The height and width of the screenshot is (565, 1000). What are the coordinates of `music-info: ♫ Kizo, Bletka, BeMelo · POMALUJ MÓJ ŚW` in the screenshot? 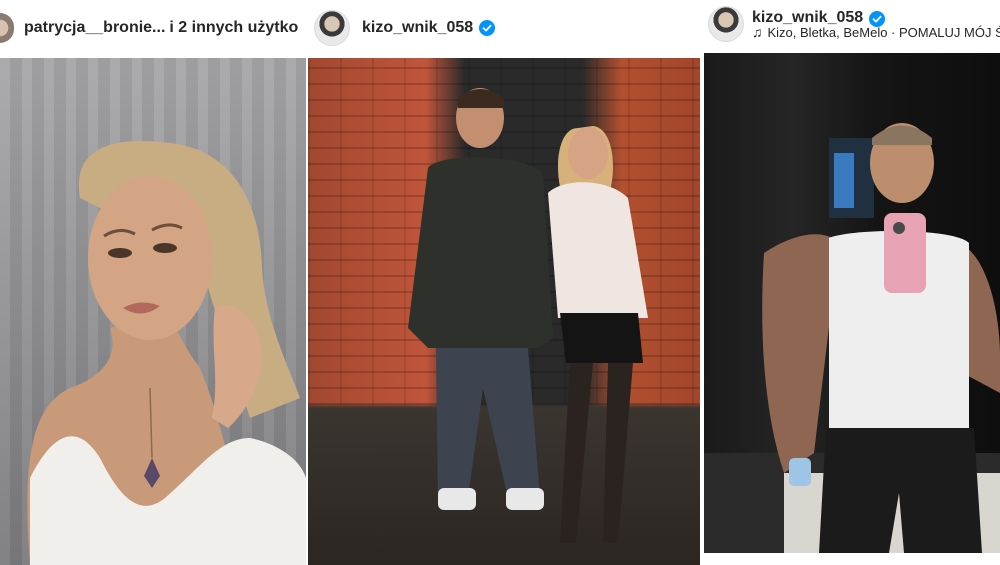 It's located at (876, 32).